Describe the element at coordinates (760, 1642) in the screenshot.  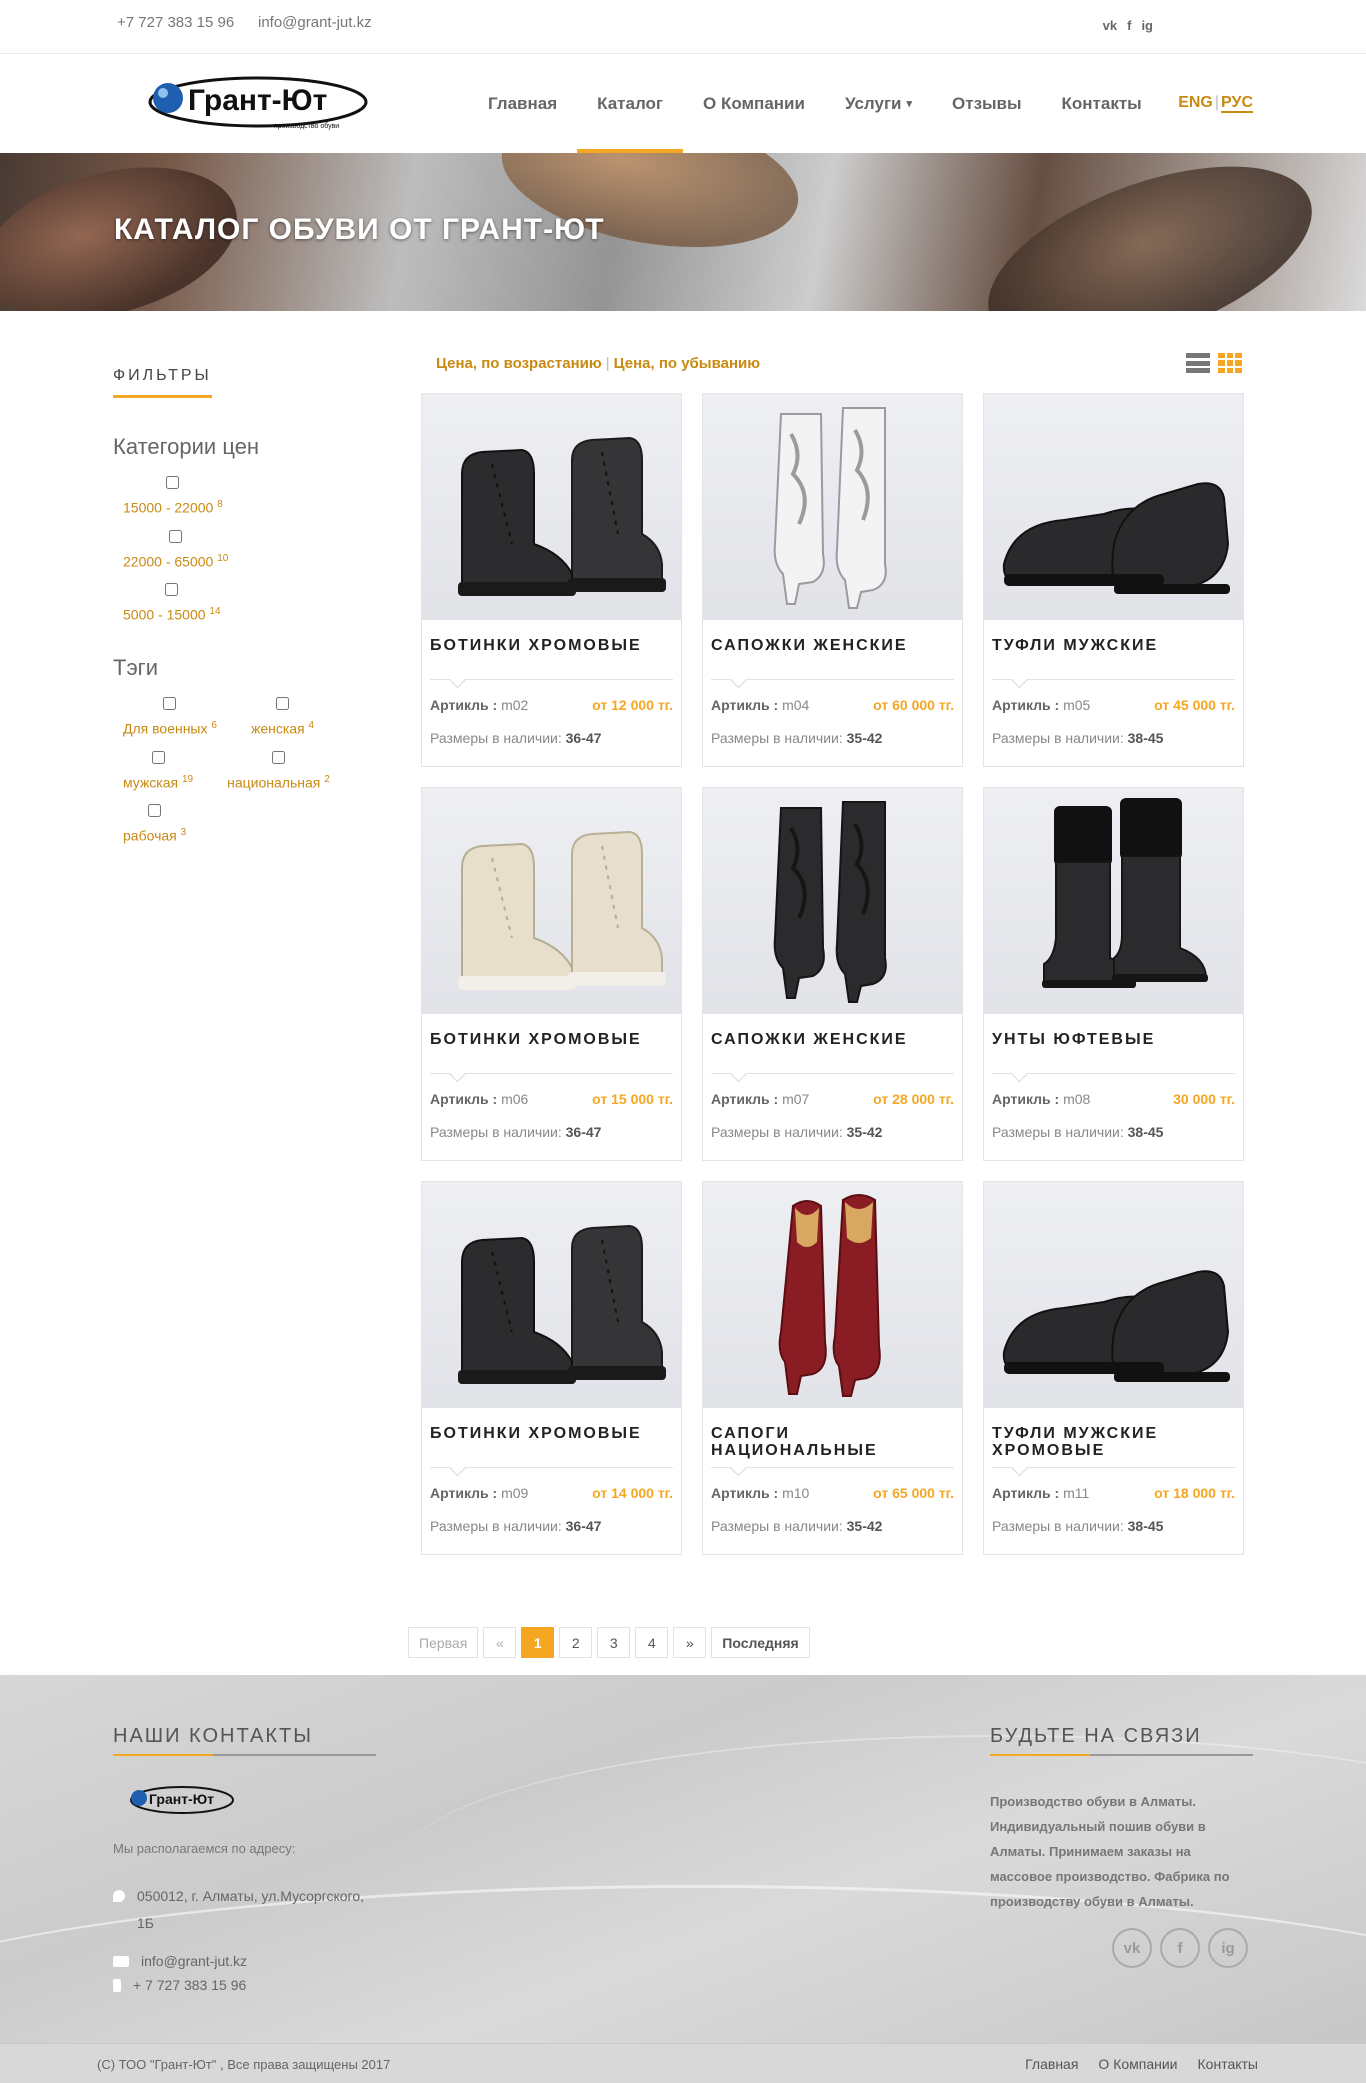
I see `page-last: Последняя` at that location.